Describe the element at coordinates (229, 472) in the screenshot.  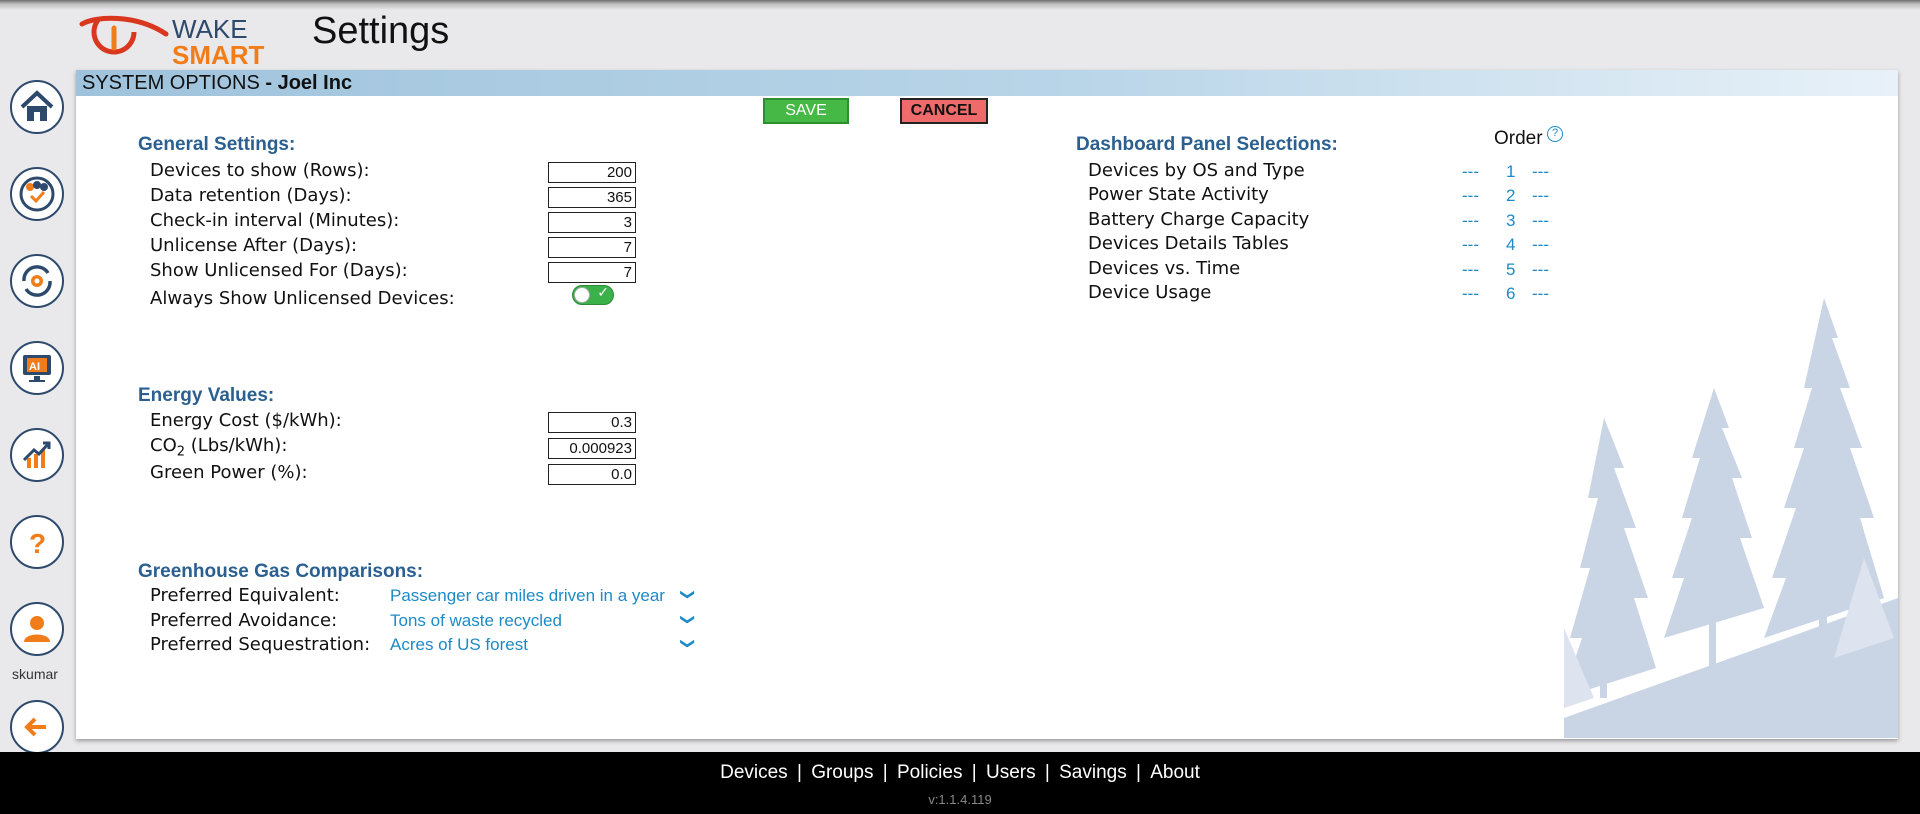
I see `green-power-label: Green Power (%):` at that location.